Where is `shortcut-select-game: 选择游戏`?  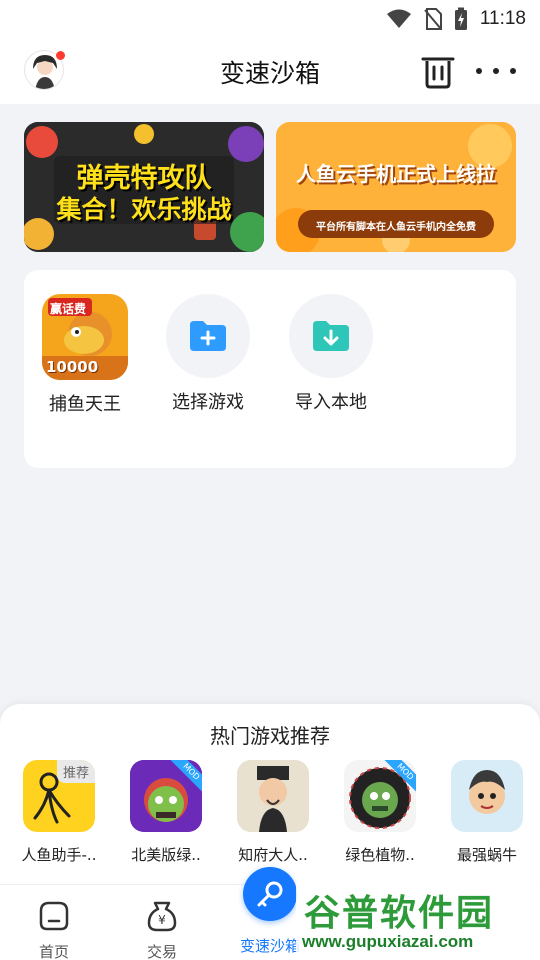
shortcut-select-game: 选择游戏 is located at coordinates (208, 354).